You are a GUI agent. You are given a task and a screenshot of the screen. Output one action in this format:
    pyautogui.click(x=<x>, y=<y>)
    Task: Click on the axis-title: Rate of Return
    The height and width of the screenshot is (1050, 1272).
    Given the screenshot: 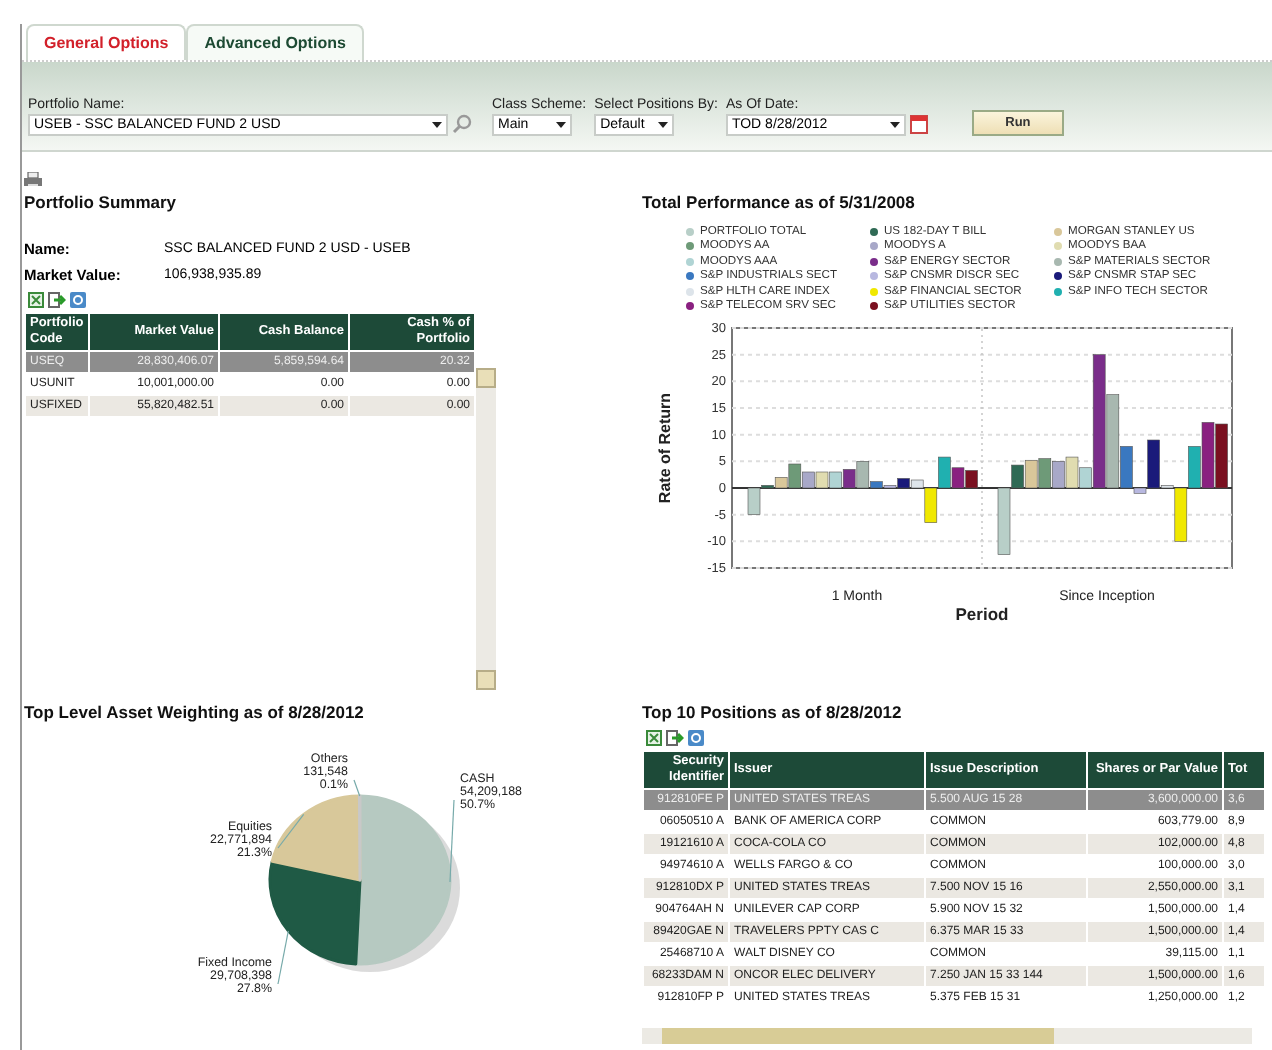 What is the action you would take?
    pyautogui.click(x=665, y=448)
    